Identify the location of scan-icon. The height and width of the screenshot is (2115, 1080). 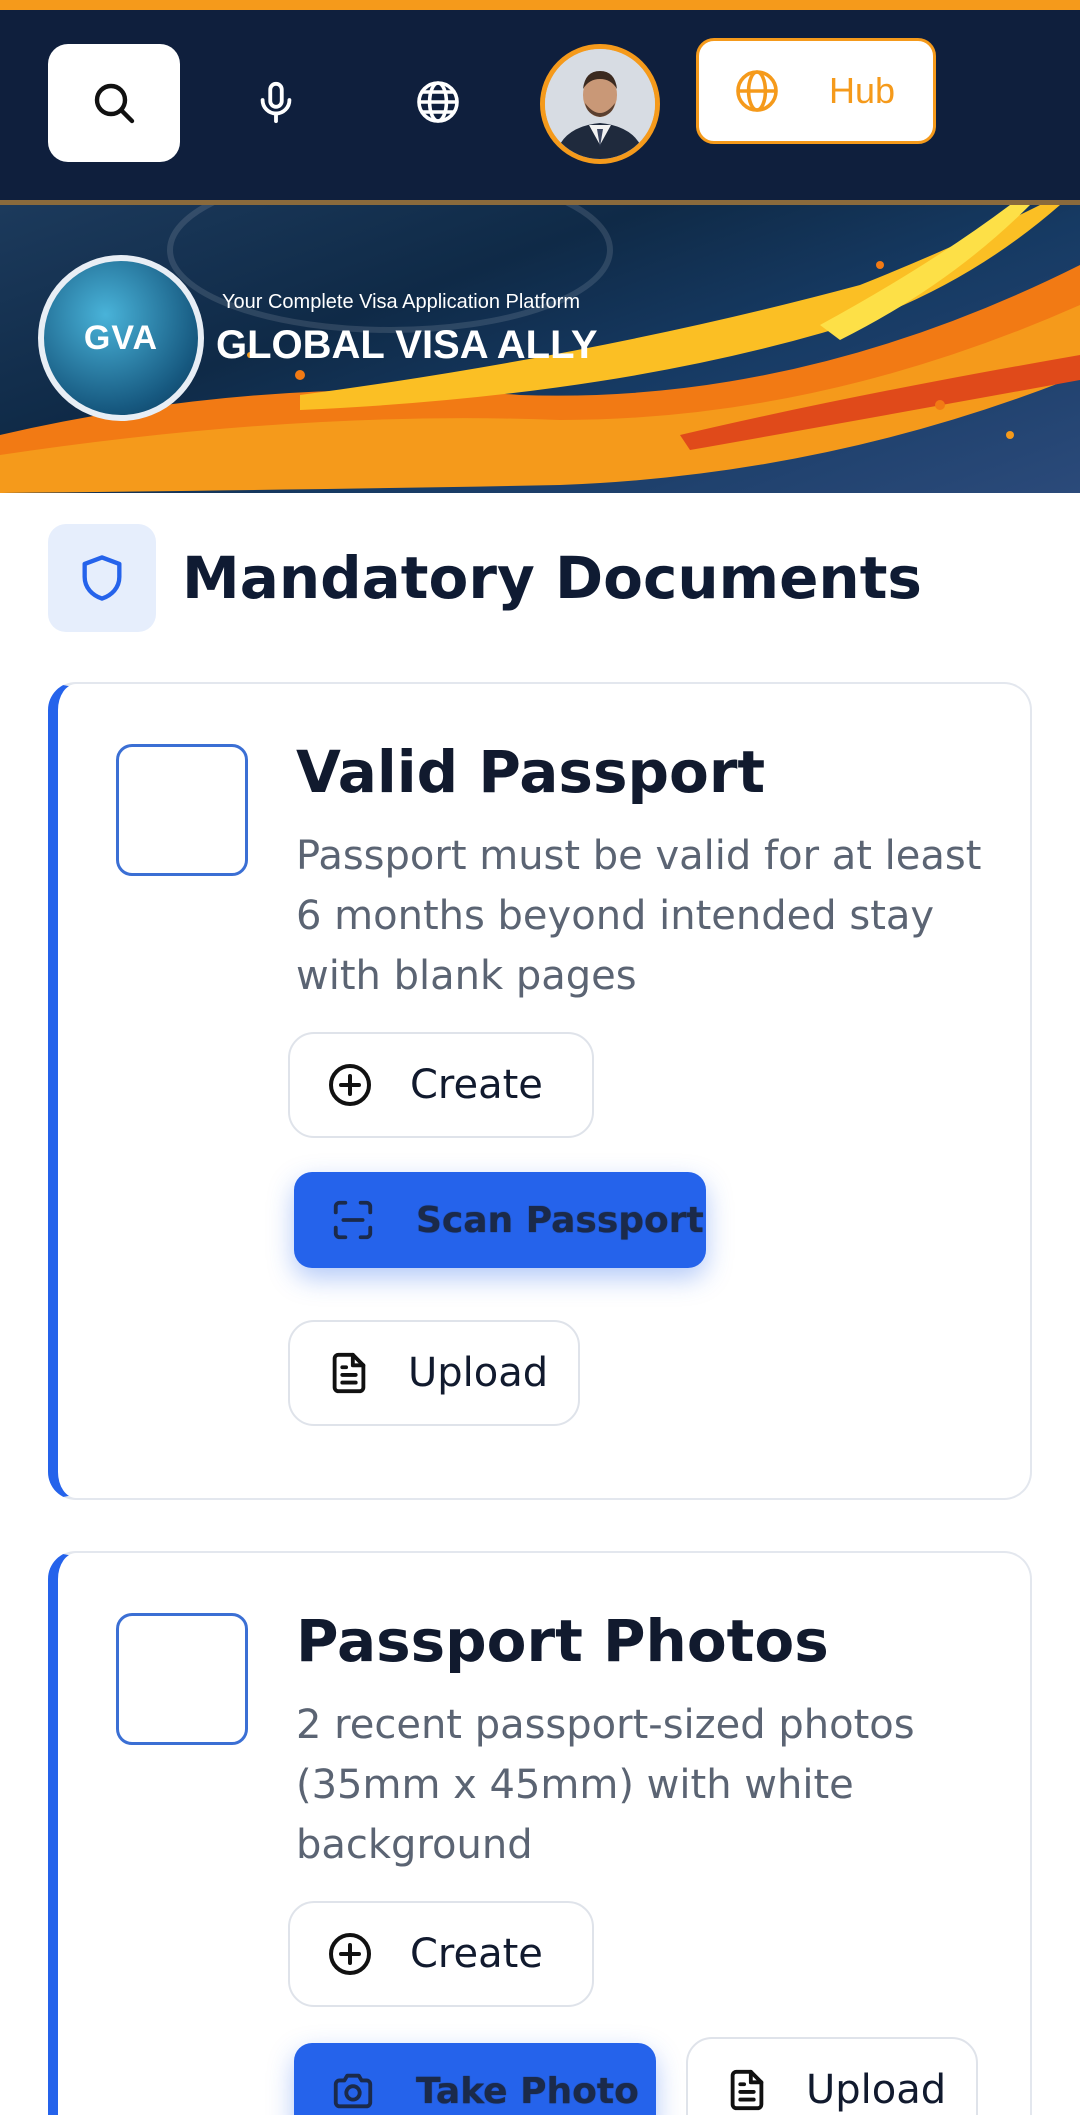
(353, 1220).